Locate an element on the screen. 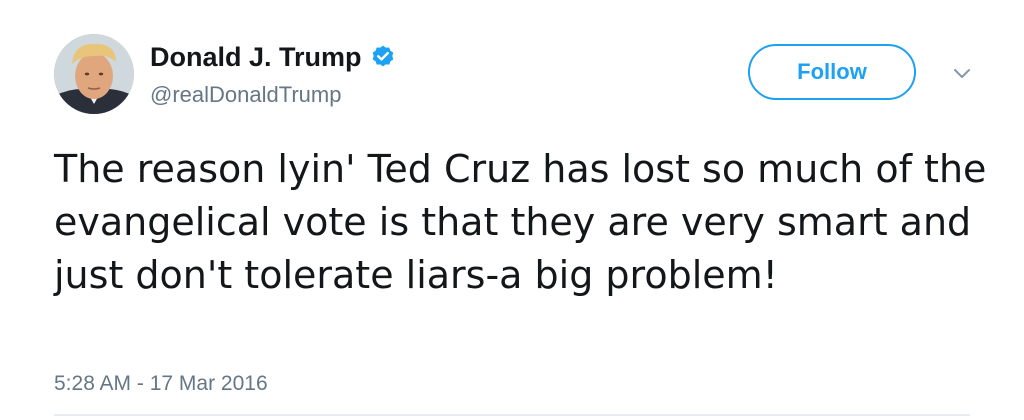  display-name: Donald J. Trump is located at coordinates (256, 56).